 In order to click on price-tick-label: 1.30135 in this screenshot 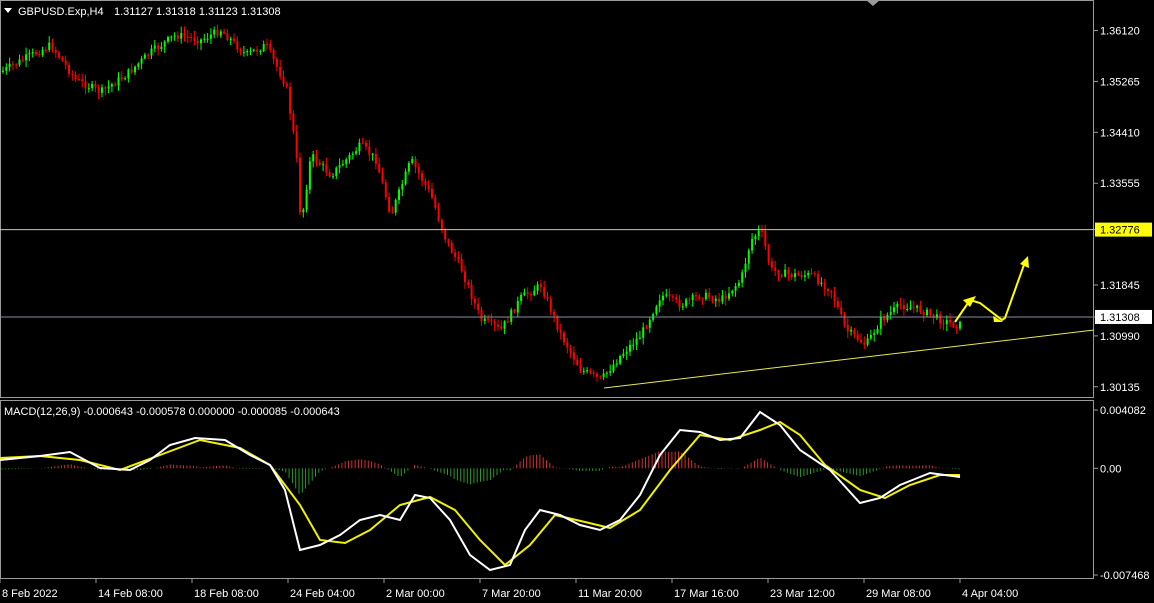, I will do `click(1120, 388)`.